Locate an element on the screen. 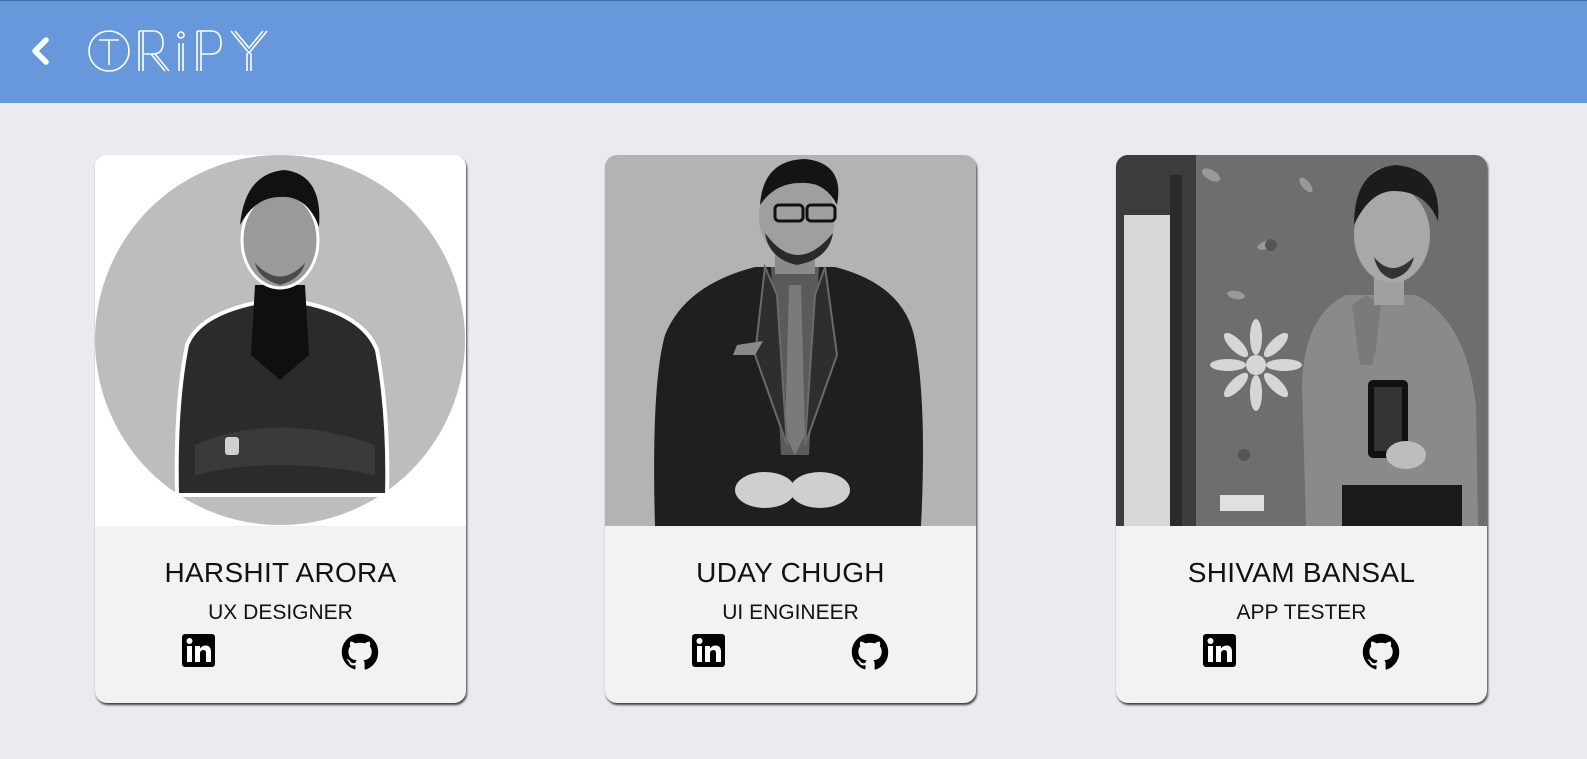  member-name: UDAY CHUGH is located at coordinates (790, 572).